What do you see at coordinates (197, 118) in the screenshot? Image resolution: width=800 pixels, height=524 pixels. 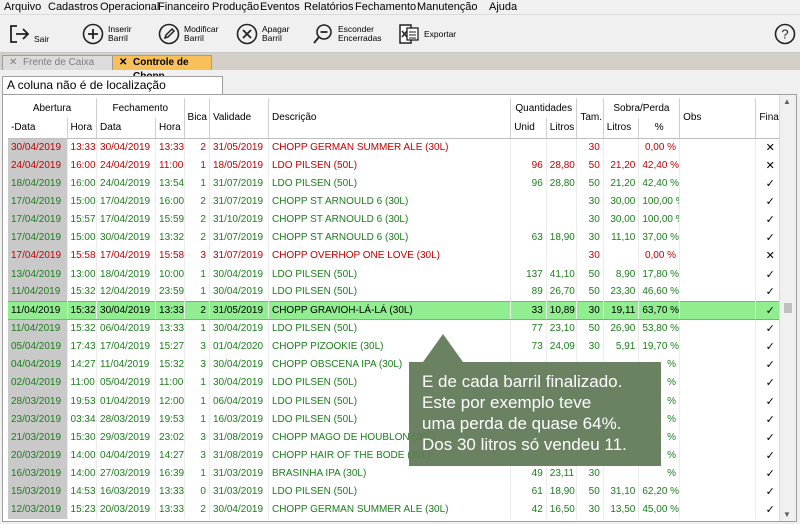 I see `col-bica: Bica` at bounding box center [197, 118].